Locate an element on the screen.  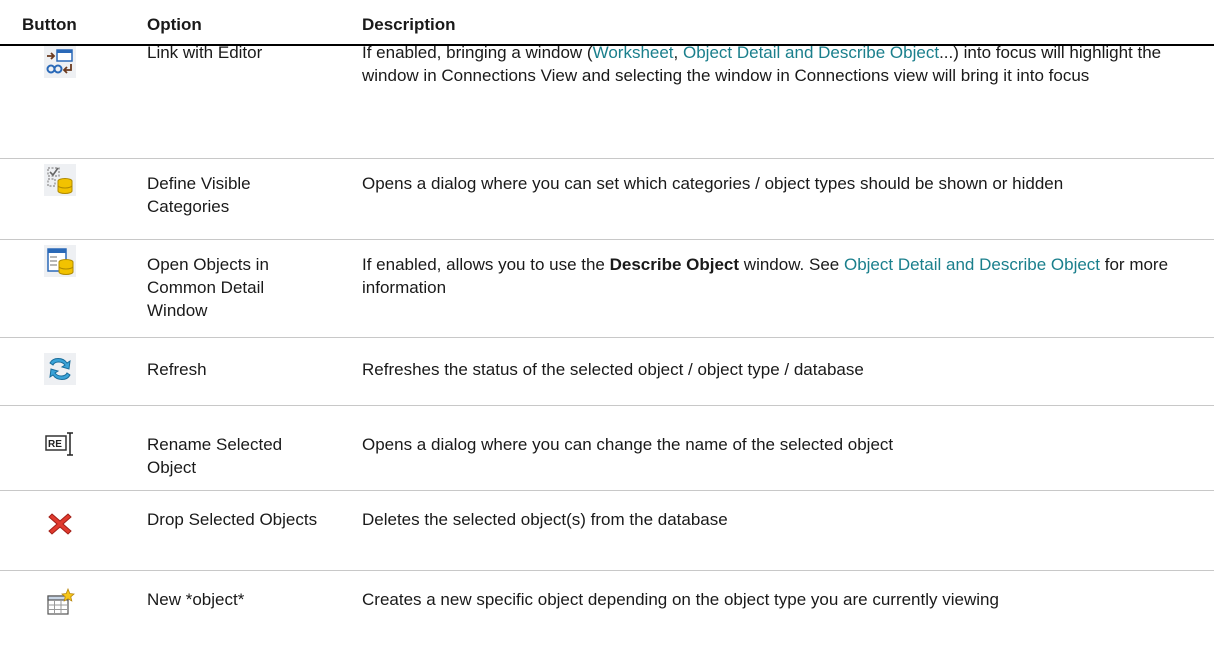
common-detail-window-icon is located at coordinates (60, 261).